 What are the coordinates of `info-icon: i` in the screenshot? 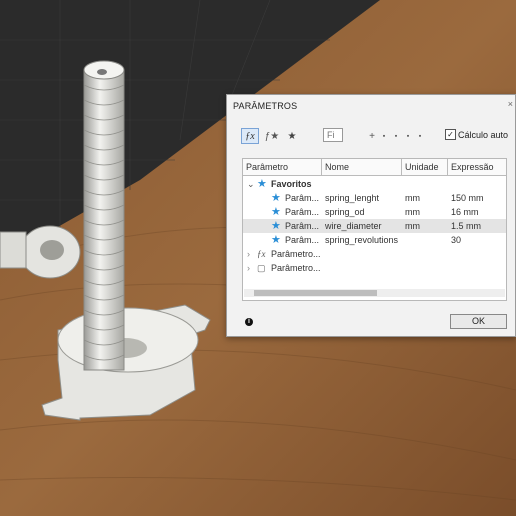 It's located at (249, 322).